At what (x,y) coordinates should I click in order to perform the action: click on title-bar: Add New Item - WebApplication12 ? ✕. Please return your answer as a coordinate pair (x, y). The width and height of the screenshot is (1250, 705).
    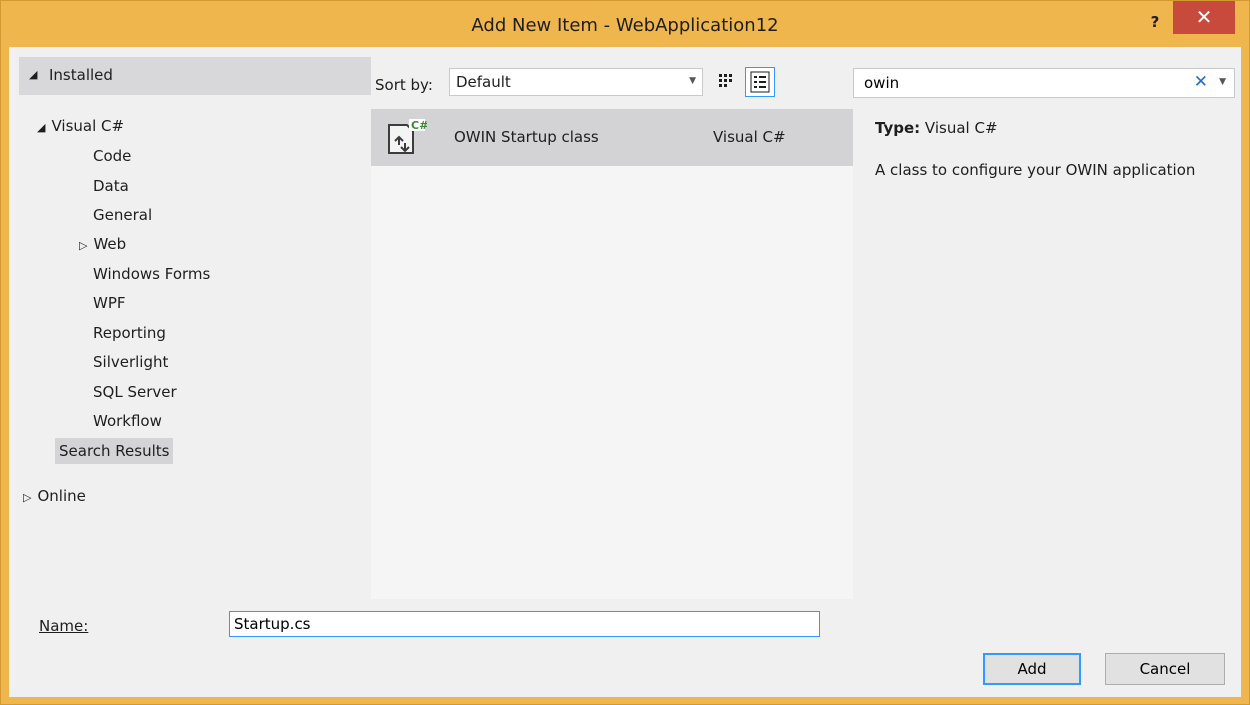
    Looking at the image, I should click on (625, 24).